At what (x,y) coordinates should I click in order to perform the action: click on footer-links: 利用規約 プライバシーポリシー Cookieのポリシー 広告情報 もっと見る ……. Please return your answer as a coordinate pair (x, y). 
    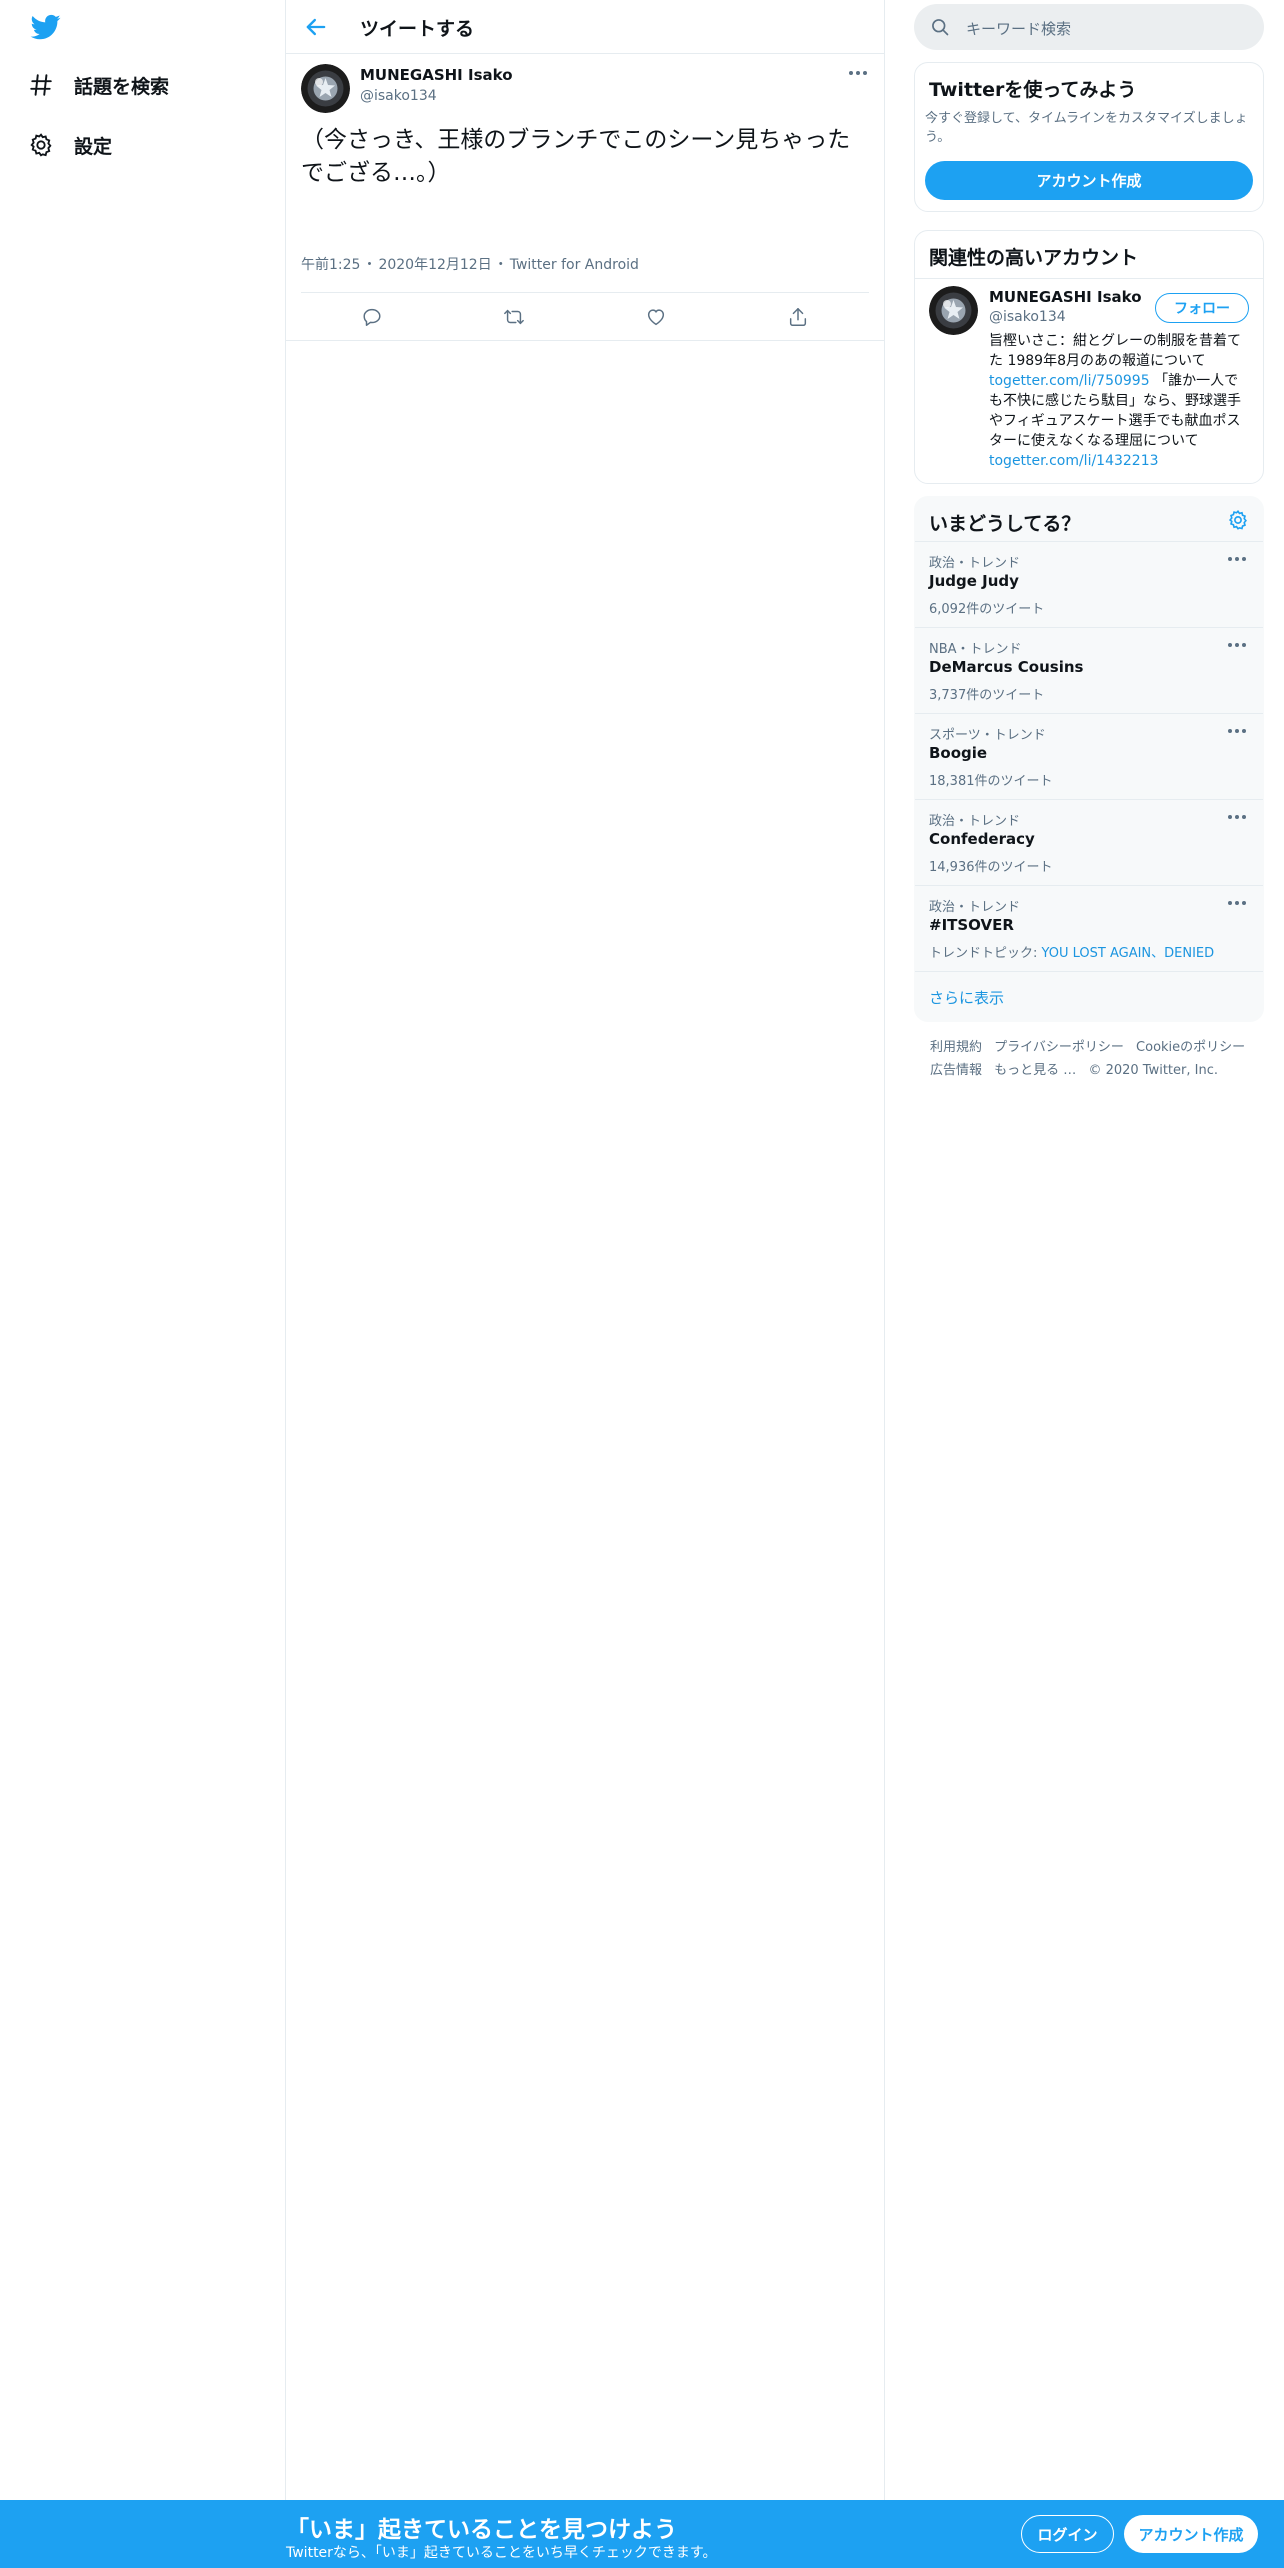
    Looking at the image, I should click on (1095, 1059).